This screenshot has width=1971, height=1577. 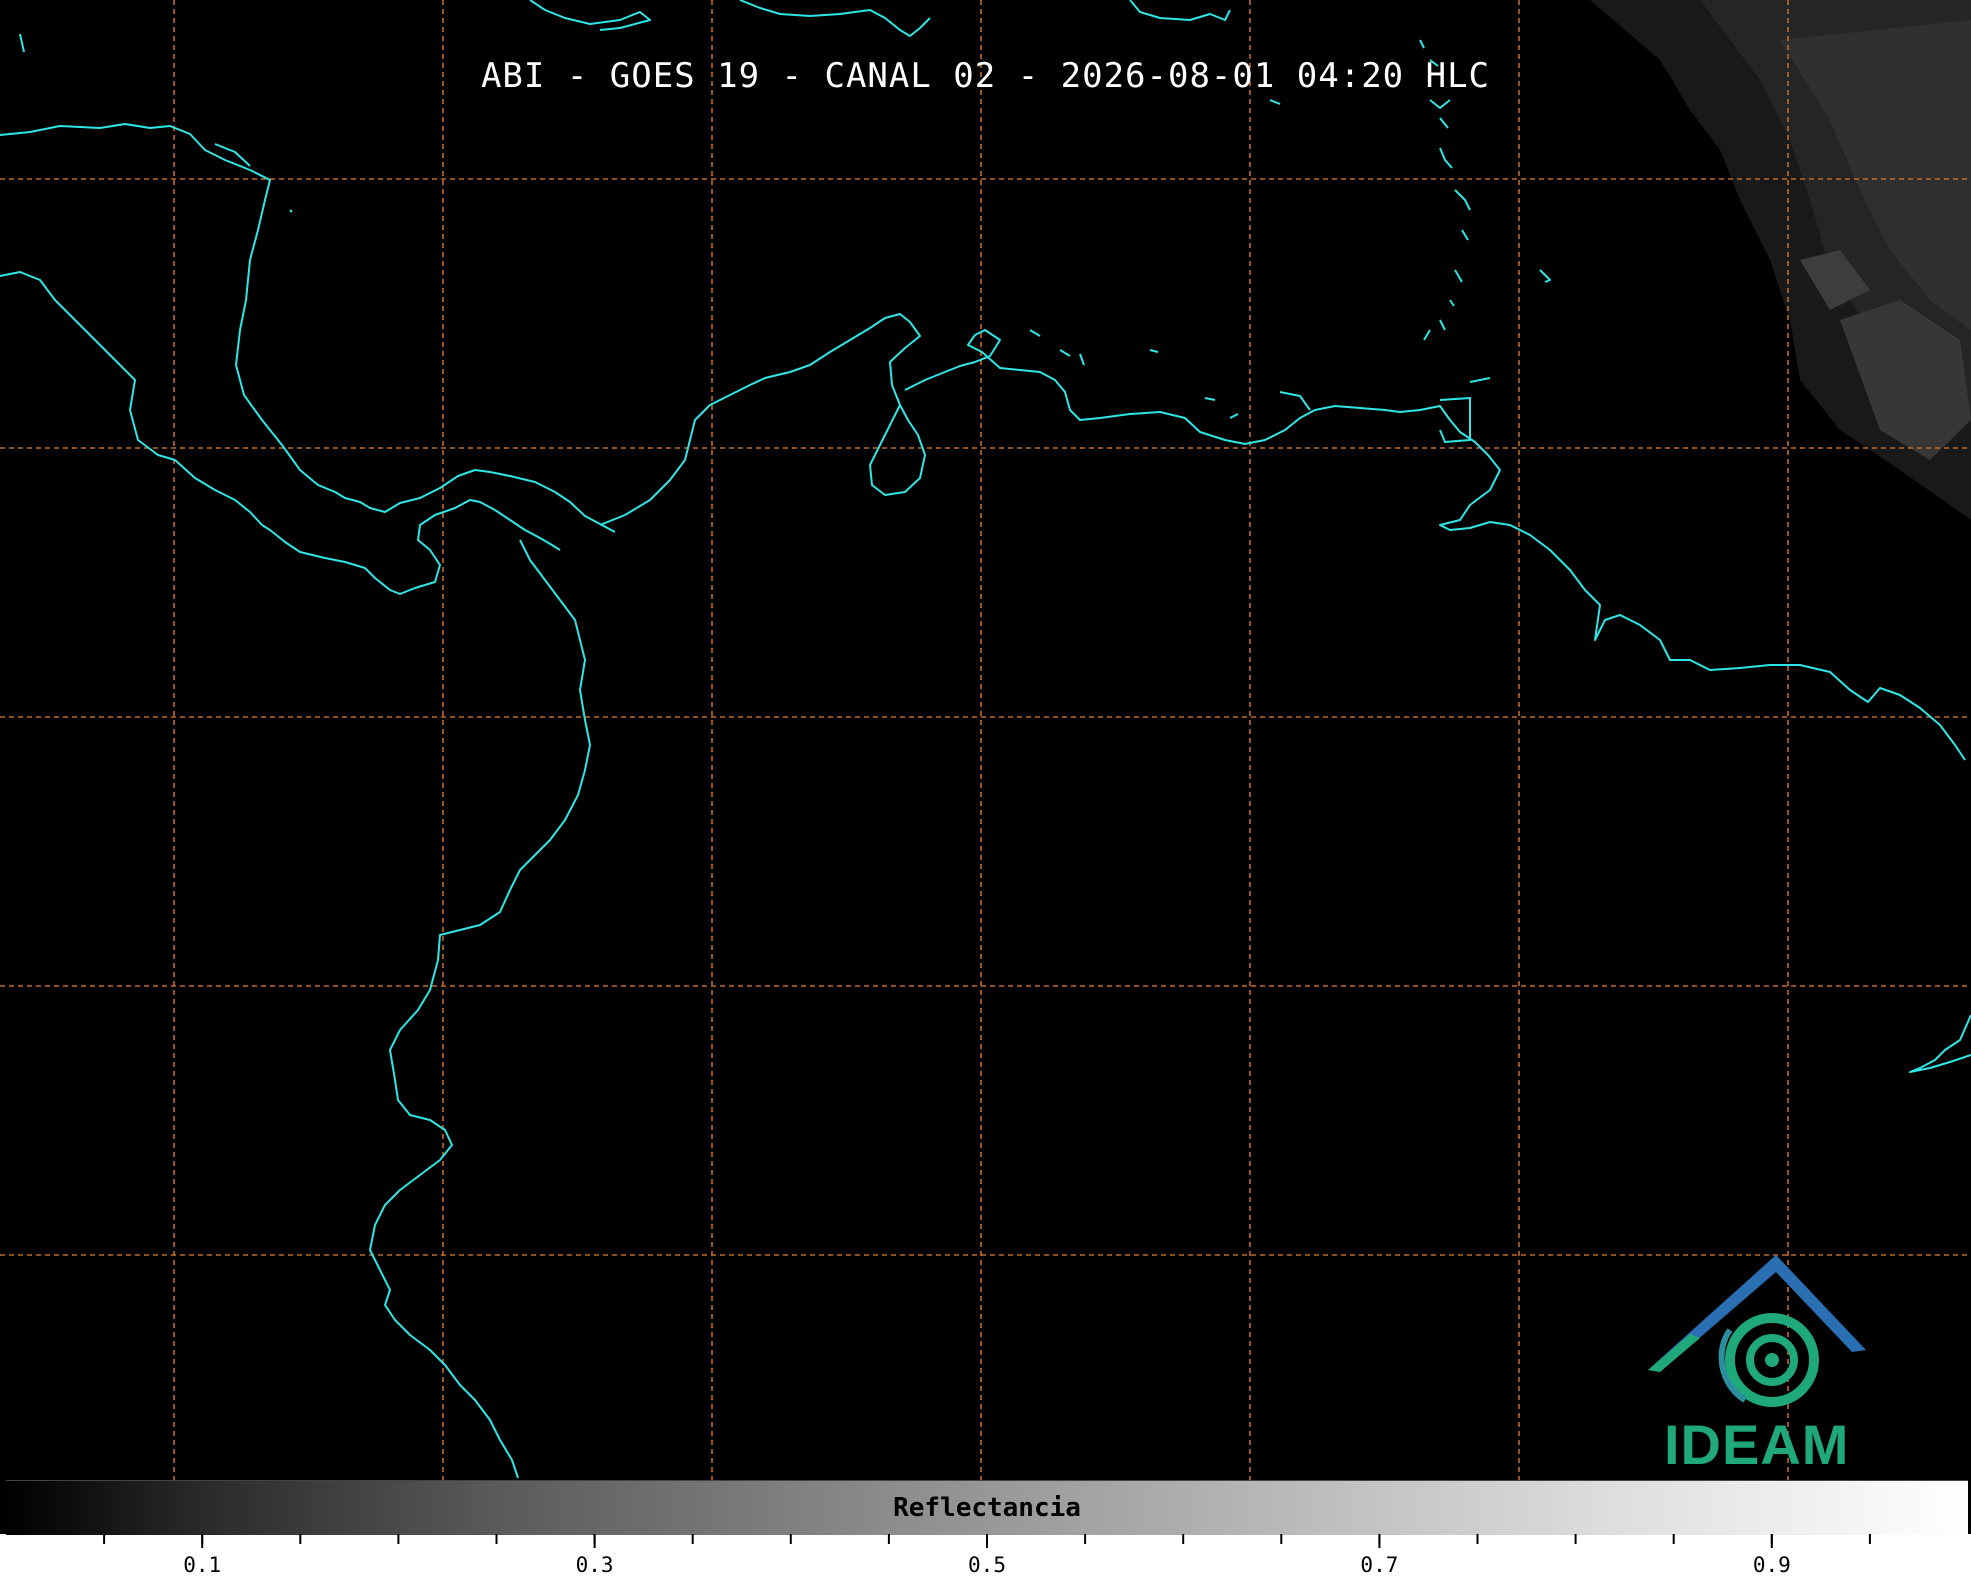 What do you see at coordinates (1771, 1565) in the screenshot?
I see `colorbar-tick-label: 0.9` at bounding box center [1771, 1565].